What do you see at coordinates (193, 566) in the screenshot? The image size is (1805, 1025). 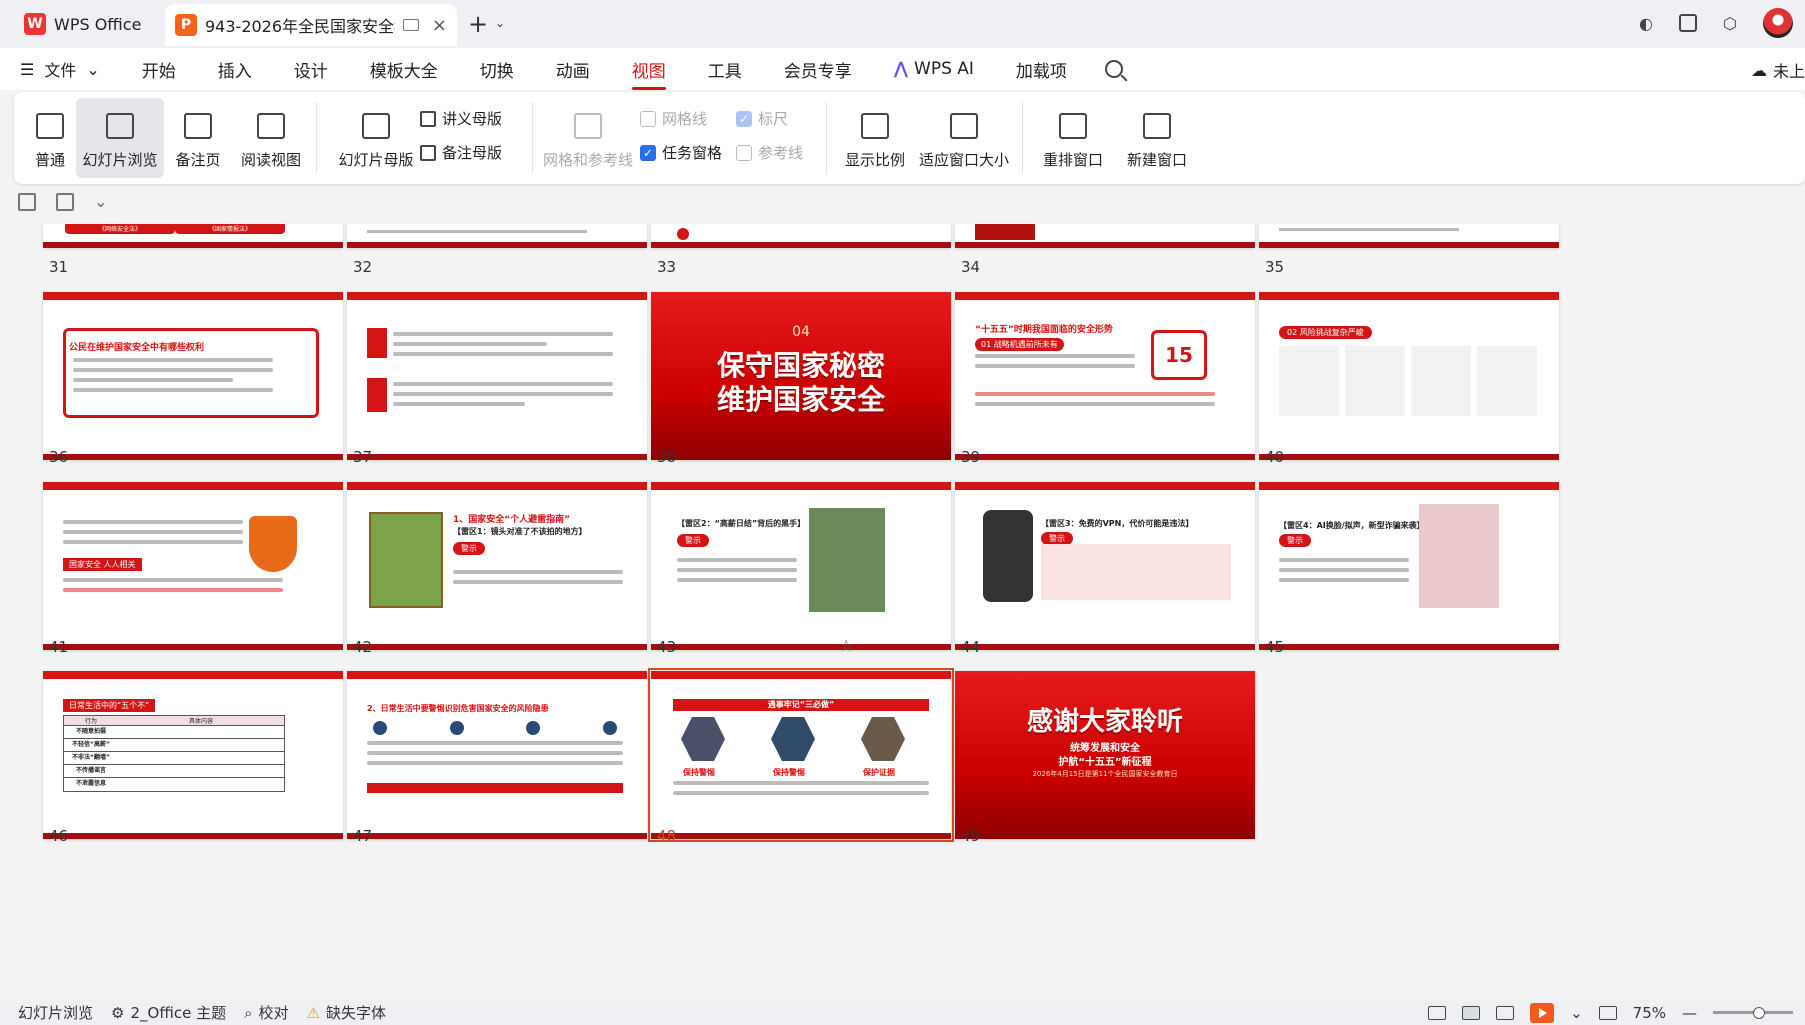 I see `slide-thumbnail: 国家安全 人人相关` at bounding box center [193, 566].